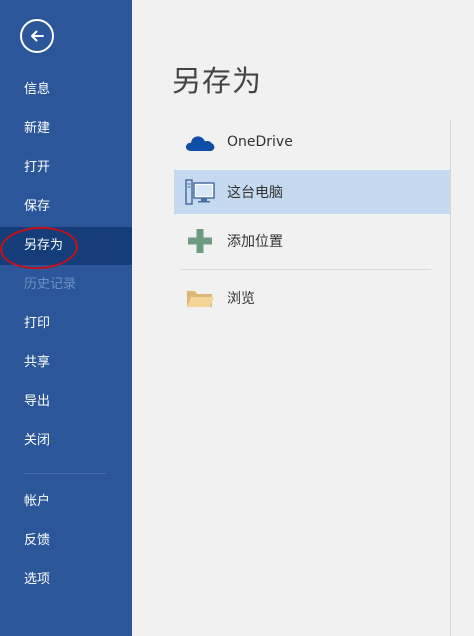 The image size is (474, 636). What do you see at coordinates (66, 168) in the screenshot?
I see `nav-open: 打开` at bounding box center [66, 168].